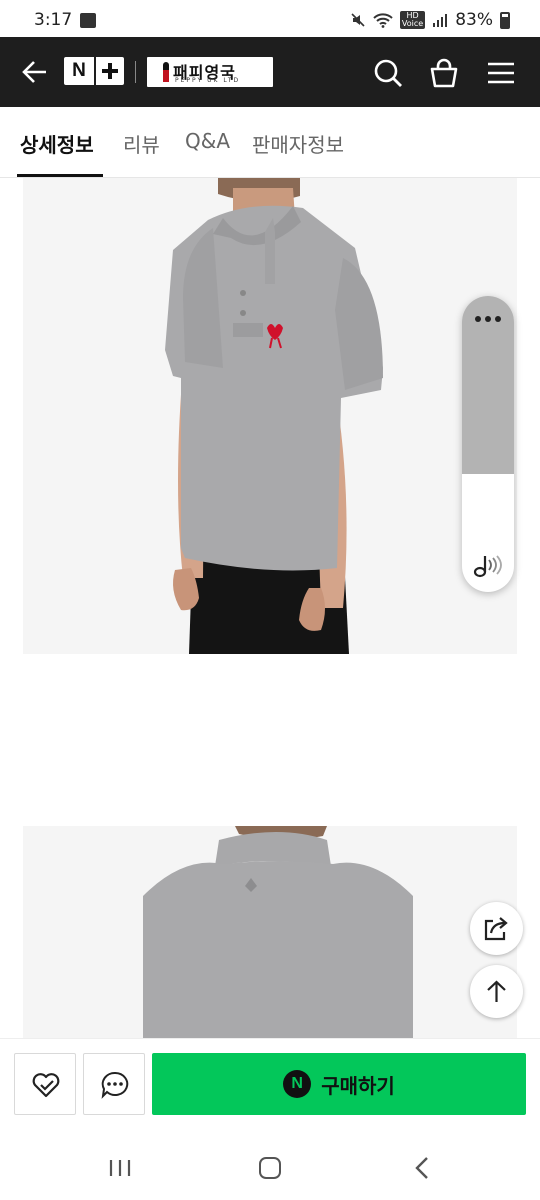  Describe the element at coordinates (298, 143) in the screenshot. I see `tab-seller-info: 판매자정보` at that location.